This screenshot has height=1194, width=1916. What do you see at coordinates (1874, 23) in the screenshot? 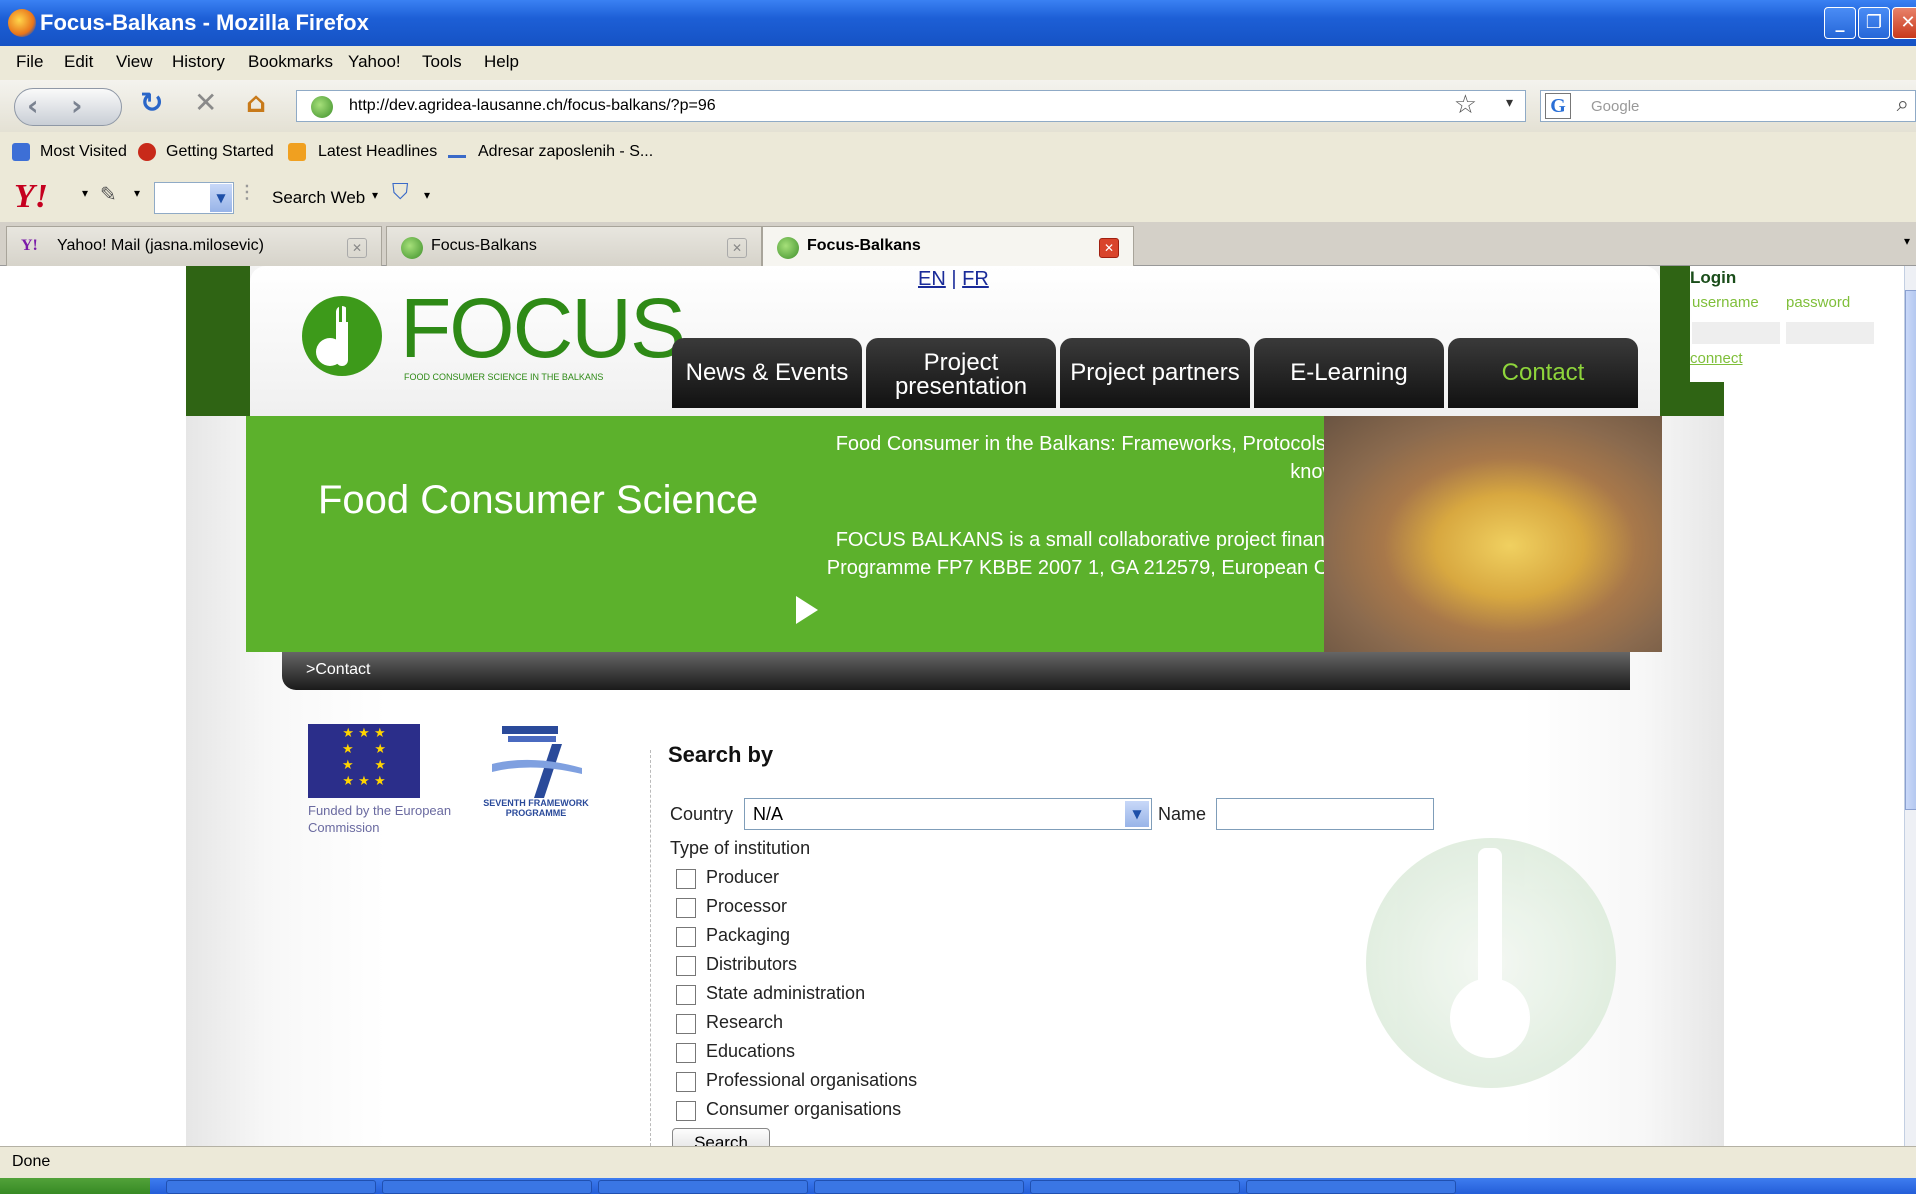
I see `restore-button: ❐` at bounding box center [1874, 23].